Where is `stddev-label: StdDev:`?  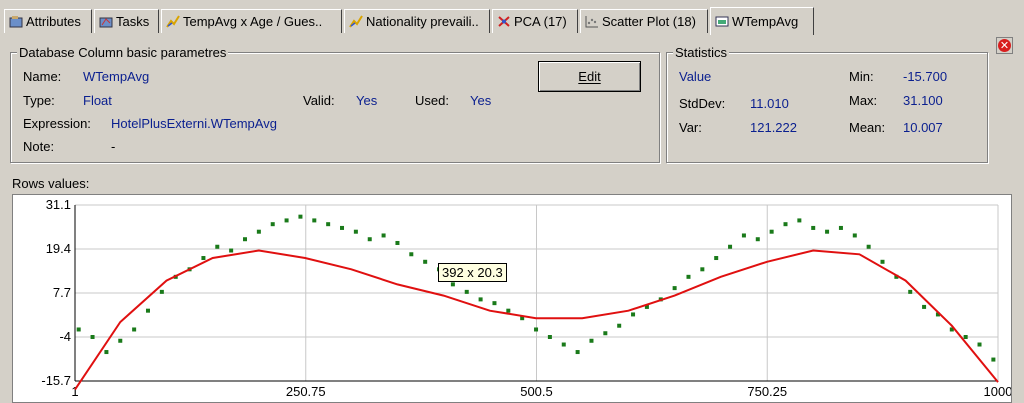 stddev-label: StdDev: is located at coordinates (702, 103).